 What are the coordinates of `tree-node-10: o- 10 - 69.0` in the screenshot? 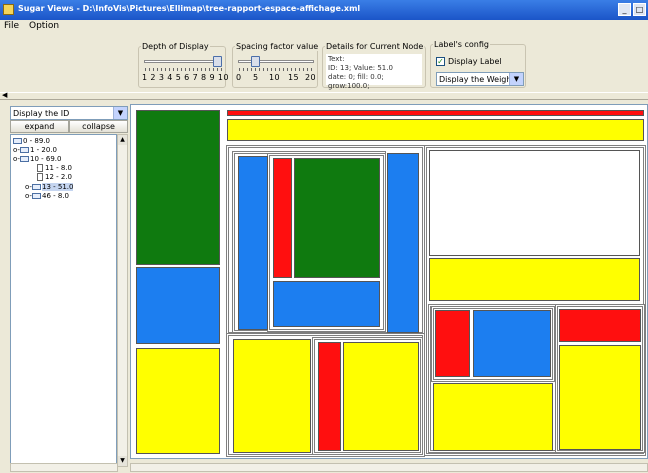 It's located at (37, 159).